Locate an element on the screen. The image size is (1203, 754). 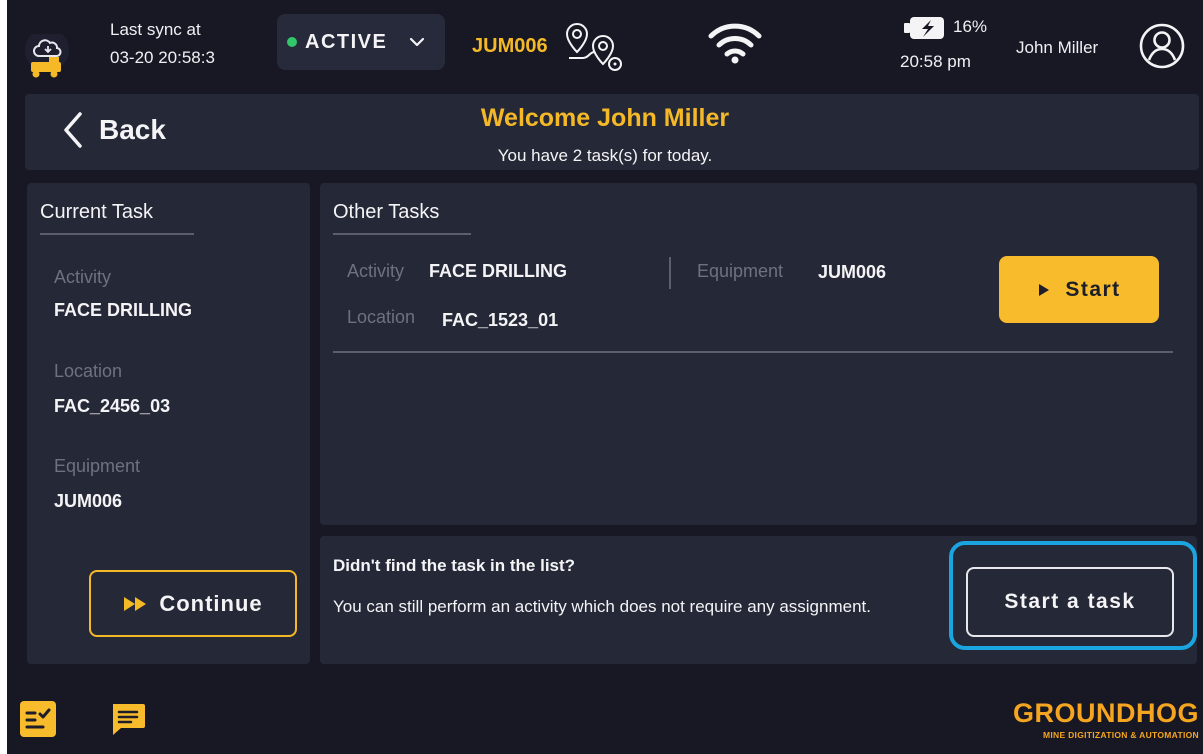
start-button: Start is located at coordinates (1079, 289).